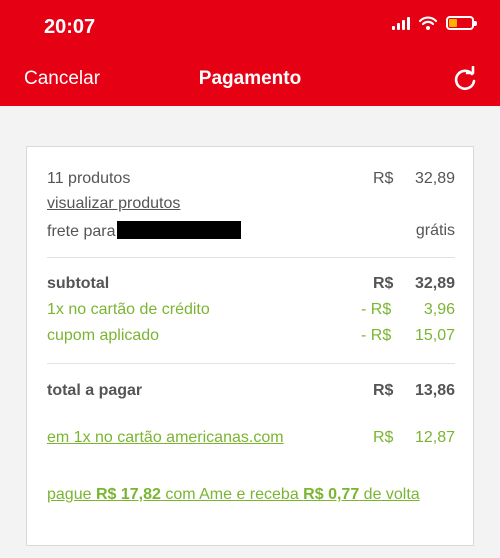 Image resolution: width=500 pixels, height=558 pixels. What do you see at coordinates (389, 494) in the screenshot?
I see `ame-offer-suffix: de volta` at bounding box center [389, 494].